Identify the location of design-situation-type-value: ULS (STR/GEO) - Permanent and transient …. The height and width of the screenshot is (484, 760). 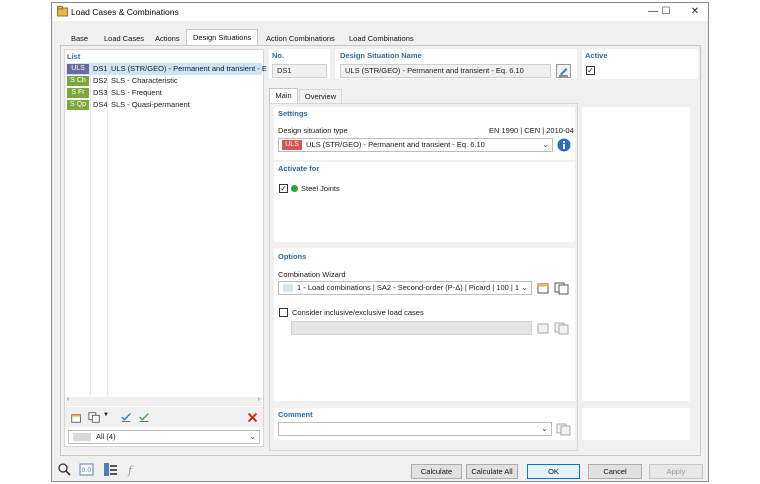
(395, 144).